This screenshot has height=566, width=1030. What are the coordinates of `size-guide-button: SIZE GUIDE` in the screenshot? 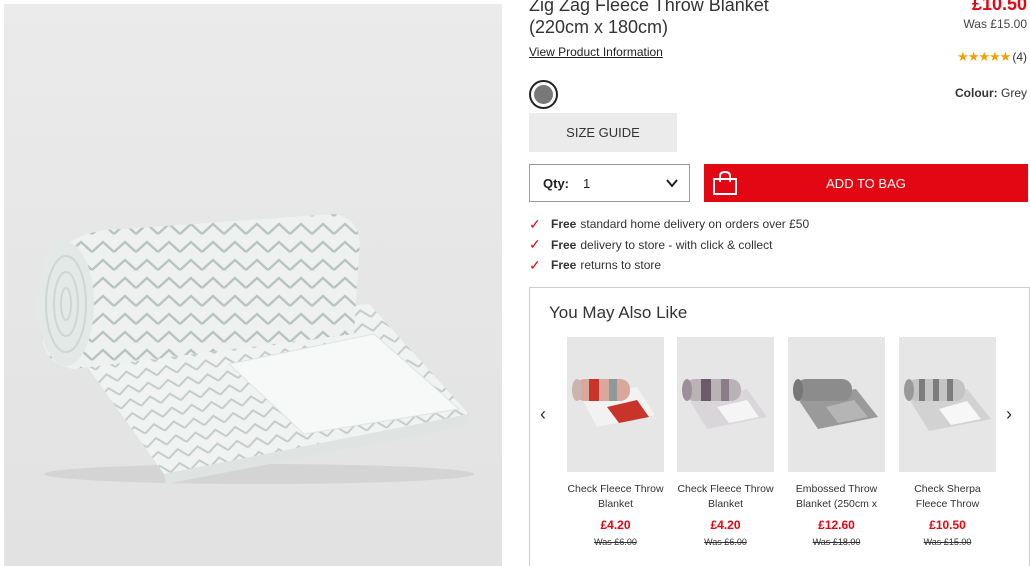 It's located at (603, 132).